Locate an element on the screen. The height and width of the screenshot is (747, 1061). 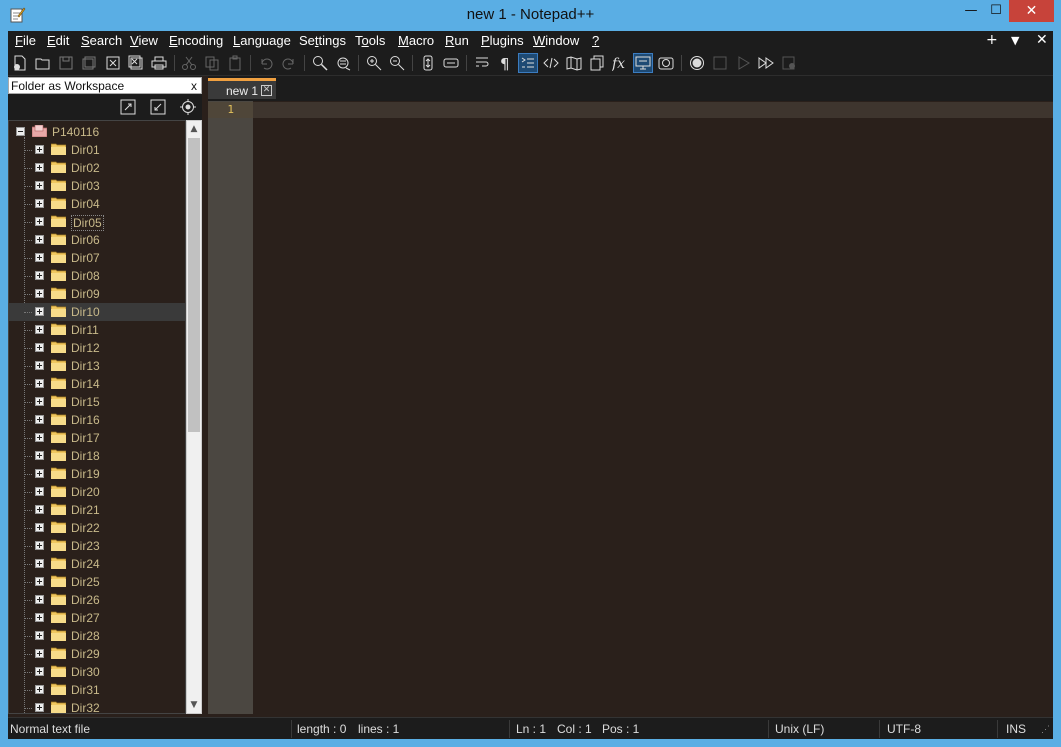
collapse-all-icon is located at coordinates (158, 107).